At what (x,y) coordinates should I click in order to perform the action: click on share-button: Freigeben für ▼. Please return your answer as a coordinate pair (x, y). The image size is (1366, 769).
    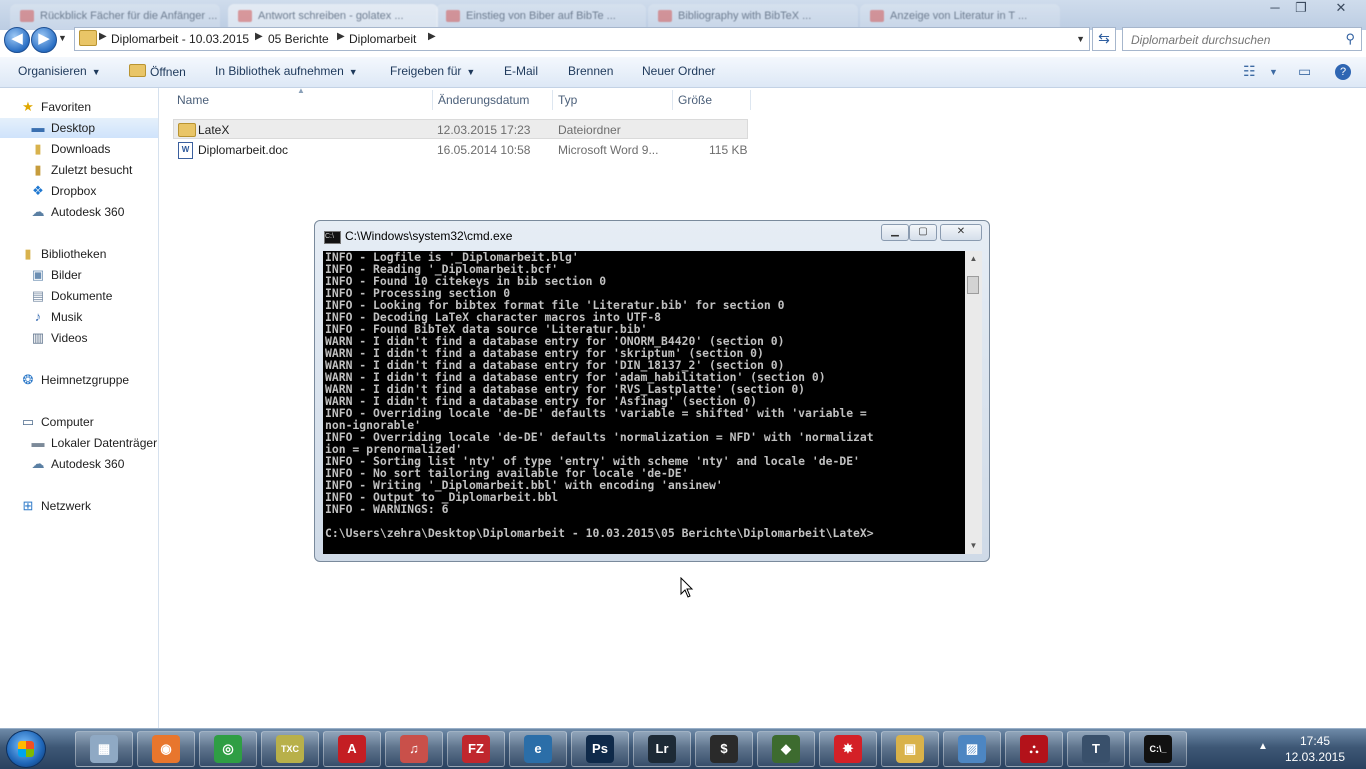
    Looking at the image, I should click on (432, 71).